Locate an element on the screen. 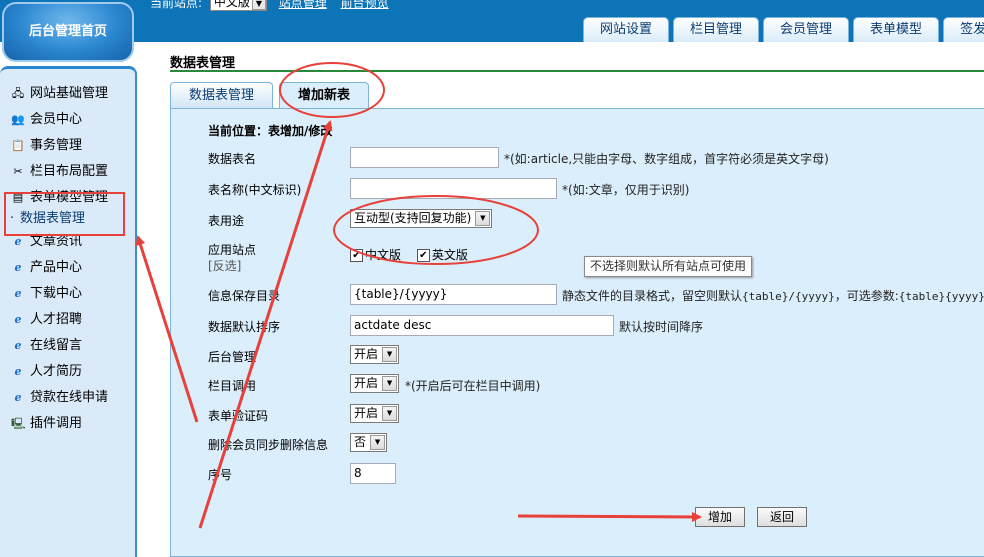  sidebar-item-label: 会员中心 is located at coordinates (56, 119).